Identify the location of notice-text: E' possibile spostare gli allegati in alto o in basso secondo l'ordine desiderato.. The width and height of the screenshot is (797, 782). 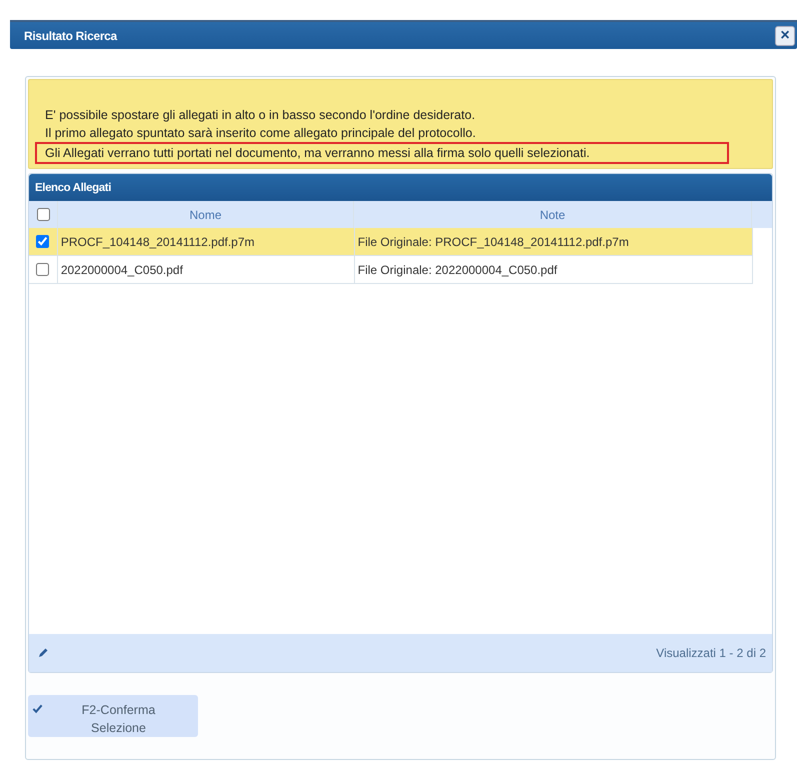
(260, 115).